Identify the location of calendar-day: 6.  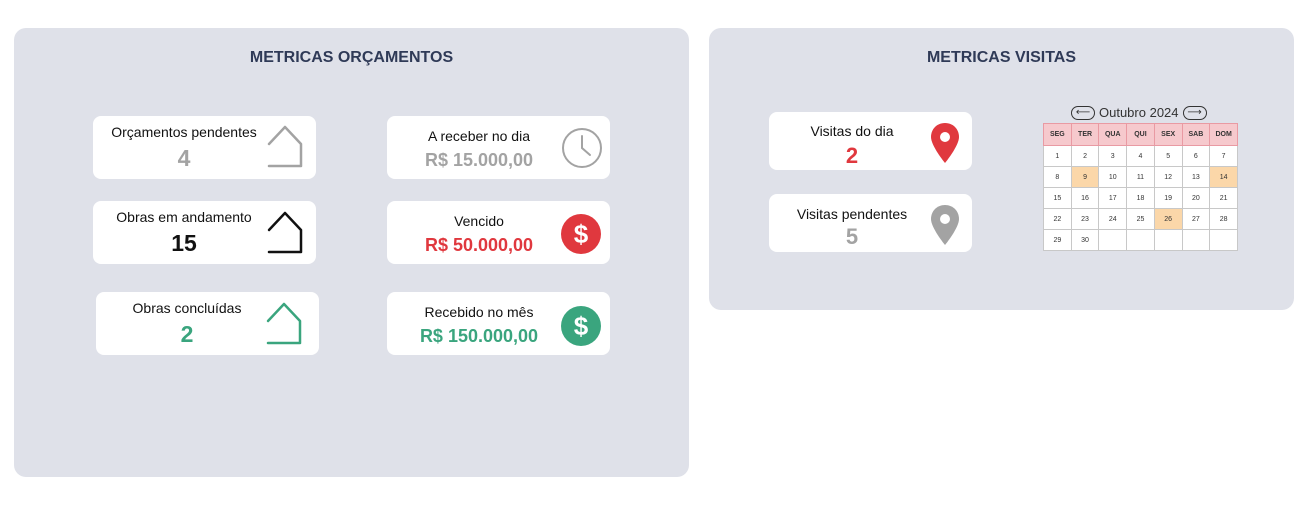
(1196, 156).